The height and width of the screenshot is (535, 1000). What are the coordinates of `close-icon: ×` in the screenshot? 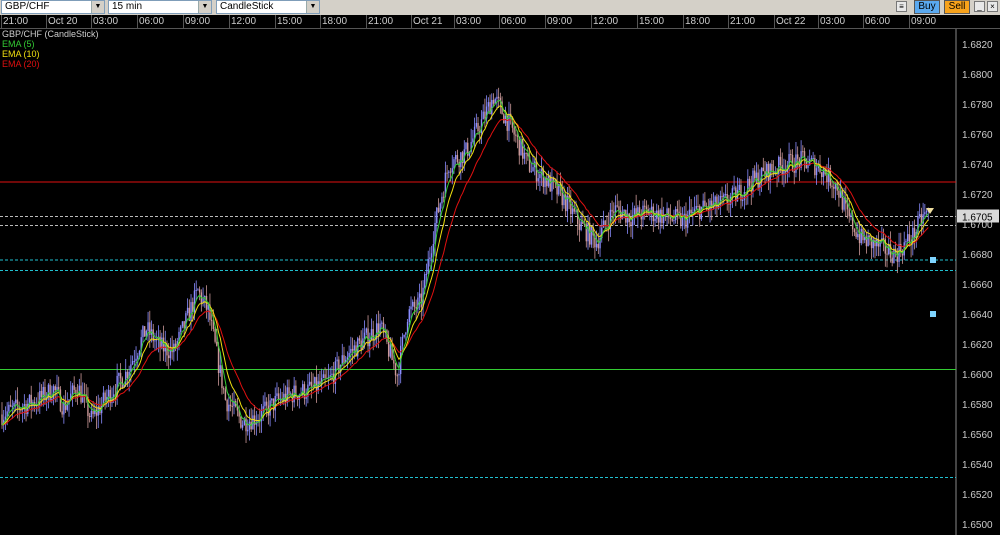 It's located at (992, 6).